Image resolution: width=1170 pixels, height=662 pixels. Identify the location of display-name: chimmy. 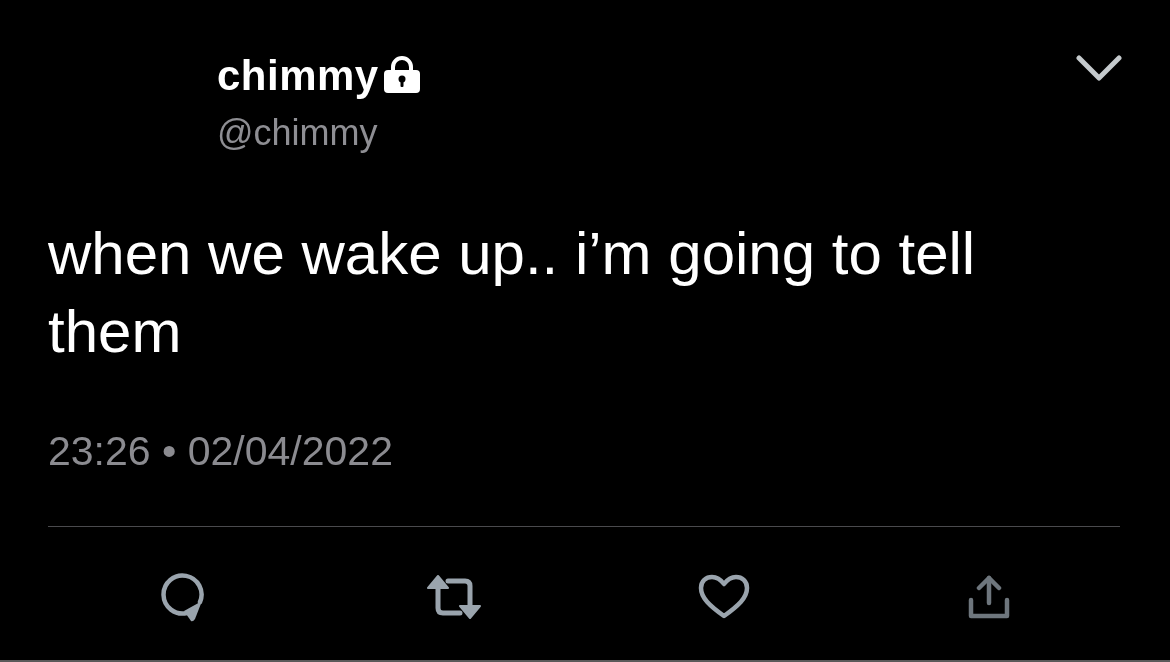
(298, 76).